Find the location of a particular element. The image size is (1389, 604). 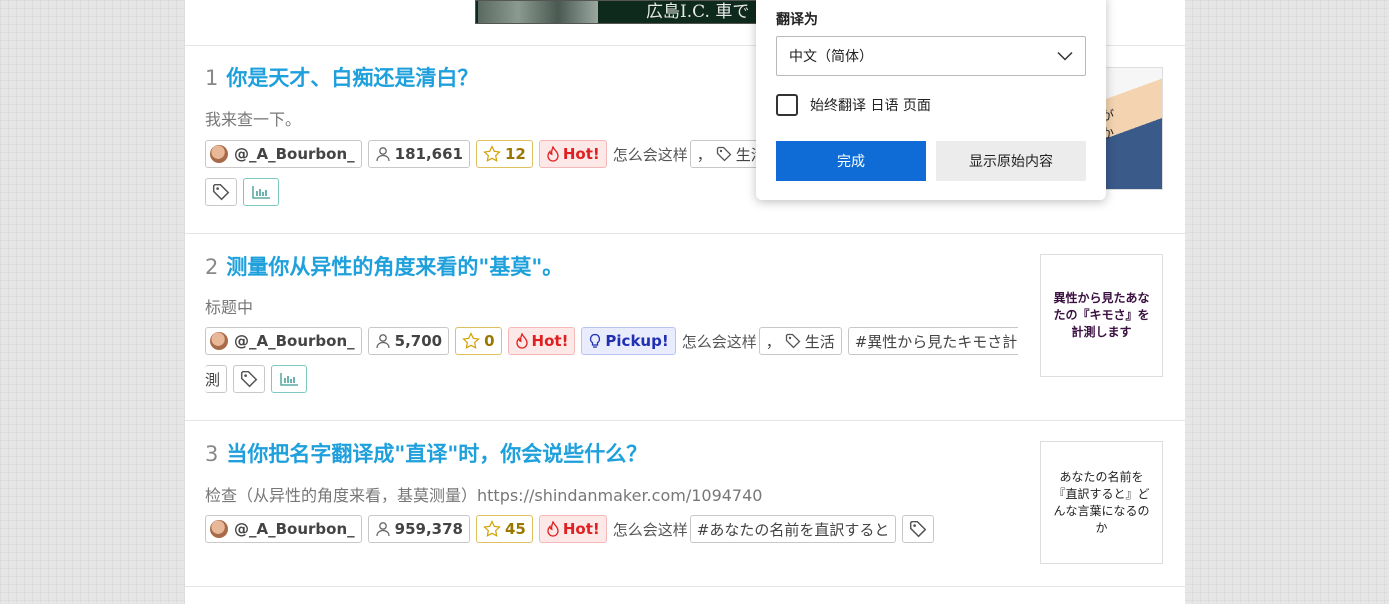

pickup-badge: Pickup! is located at coordinates (628, 341).